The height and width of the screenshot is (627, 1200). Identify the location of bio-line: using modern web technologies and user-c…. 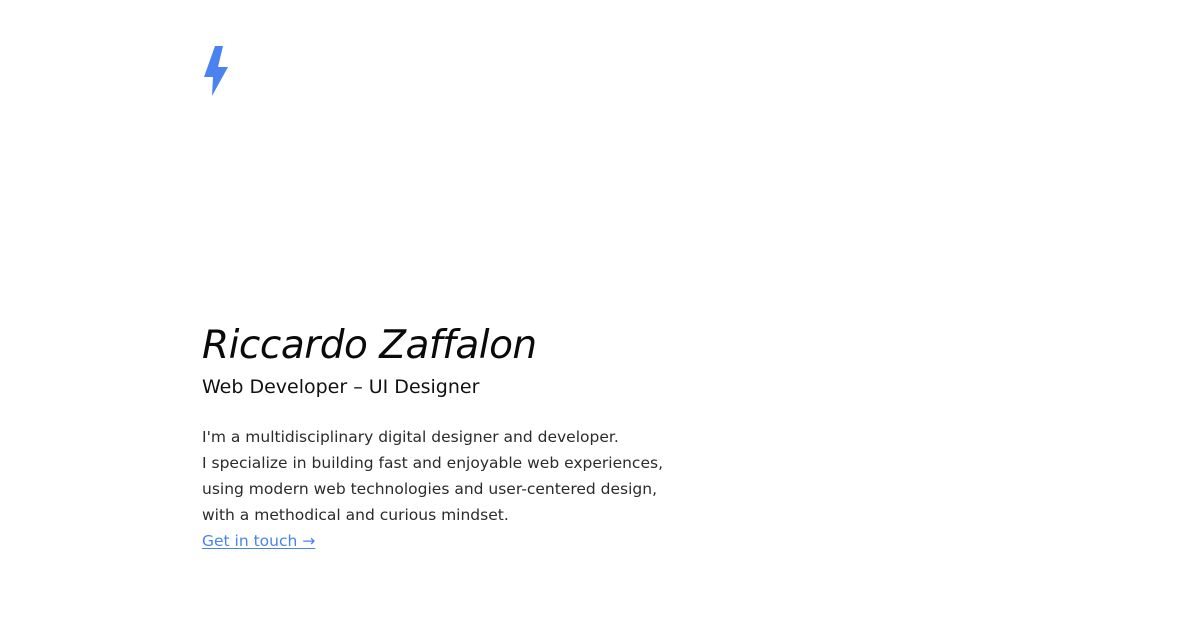
(429, 489).